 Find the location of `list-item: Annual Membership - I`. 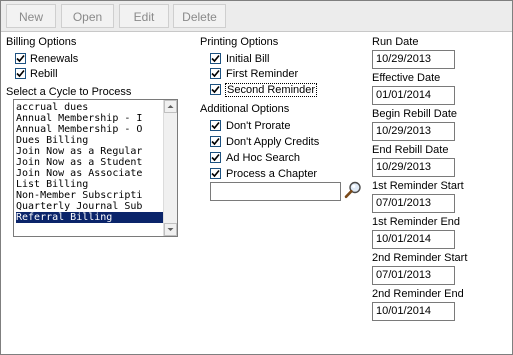

list-item: Annual Membership - I is located at coordinates (90, 118).